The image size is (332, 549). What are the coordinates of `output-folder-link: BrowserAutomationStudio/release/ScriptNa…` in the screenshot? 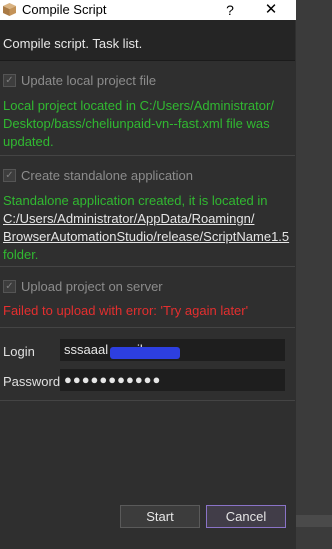 It's located at (146, 237).